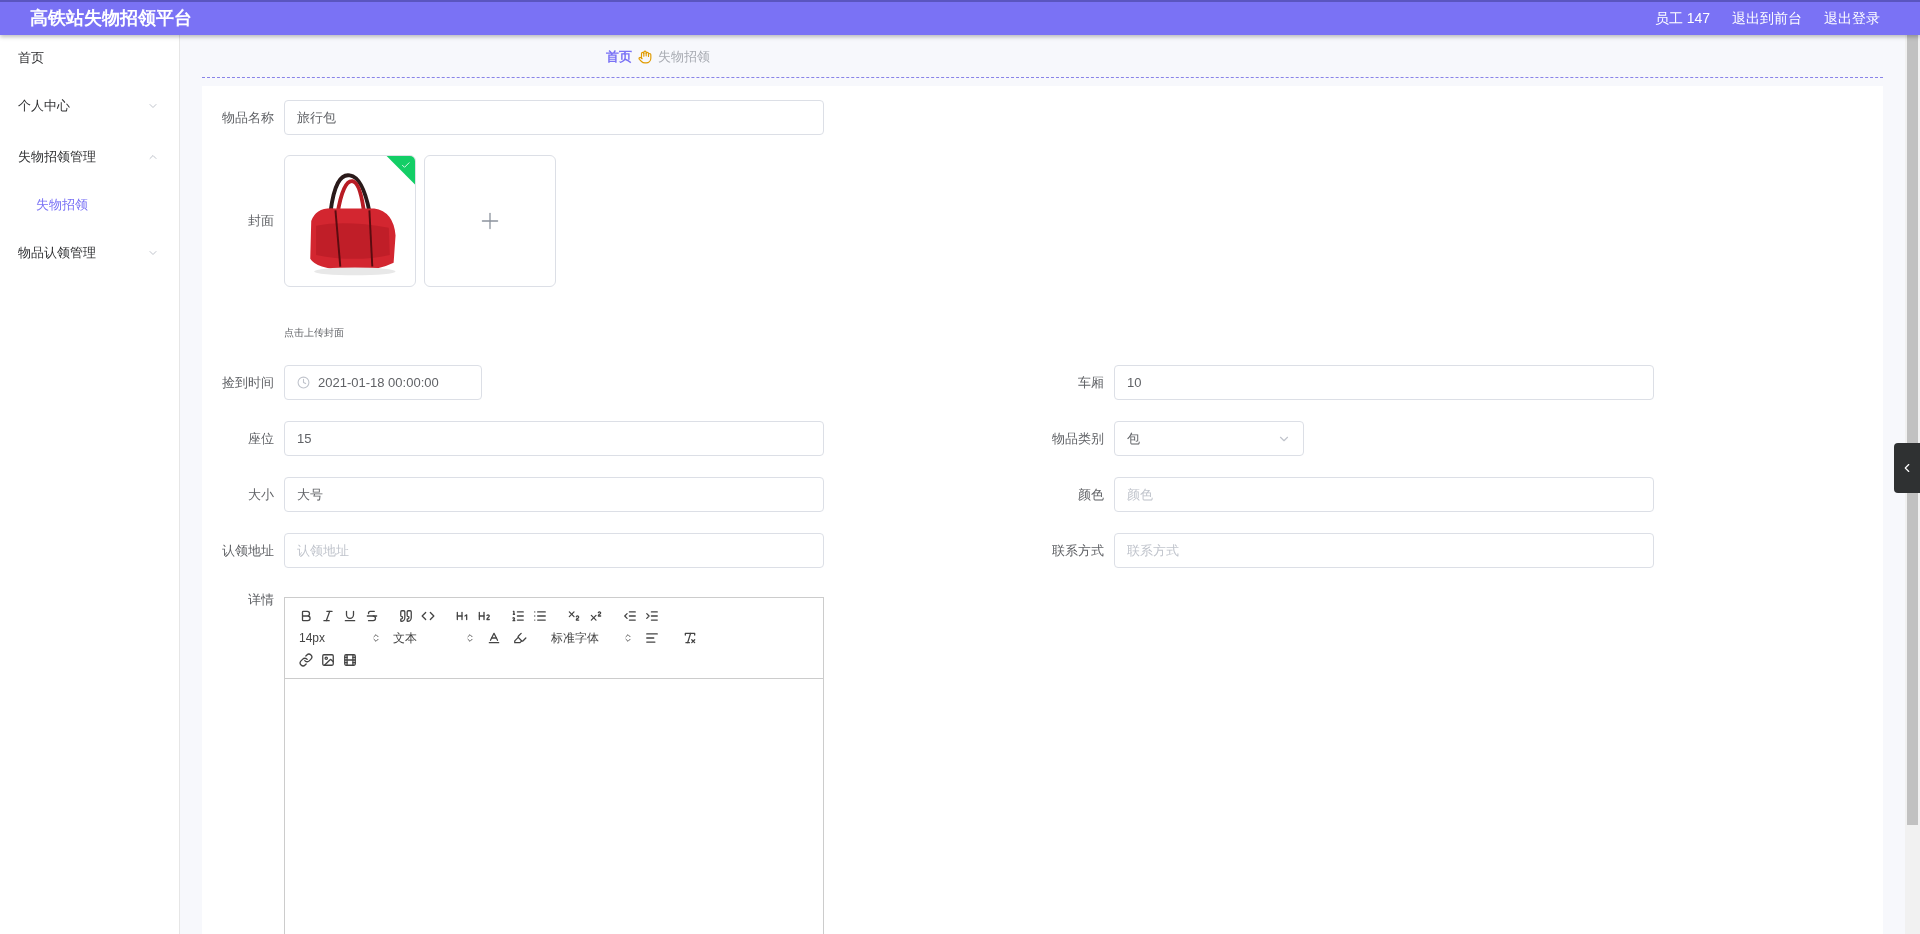 Image resolution: width=1920 pixels, height=934 pixels. What do you see at coordinates (1091, 494) in the screenshot?
I see `field-label: 颜色` at bounding box center [1091, 494].